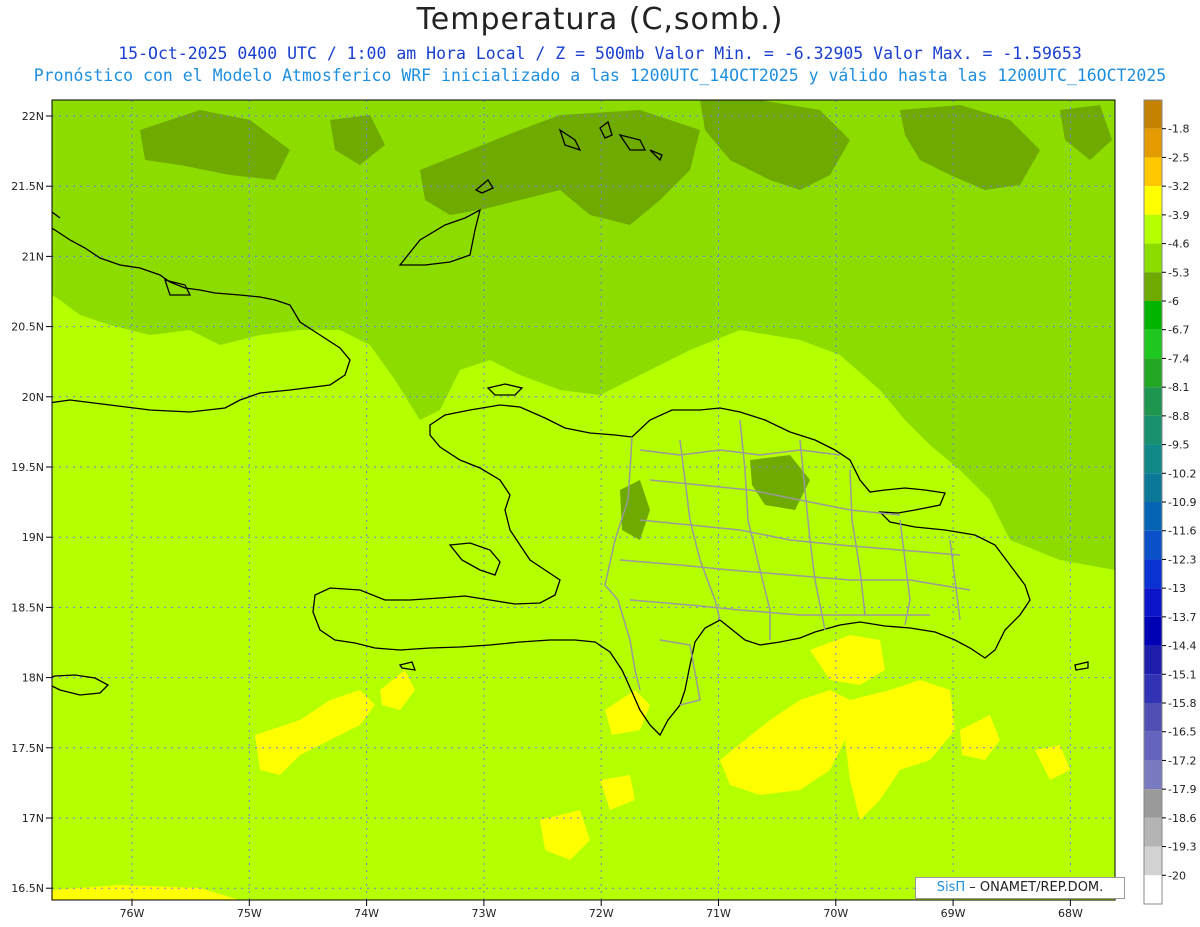 This screenshot has width=1200, height=927. What do you see at coordinates (1182, 674) in the screenshot?
I see `colorbar-label: -15.1` at bounding box center [1182, 674].